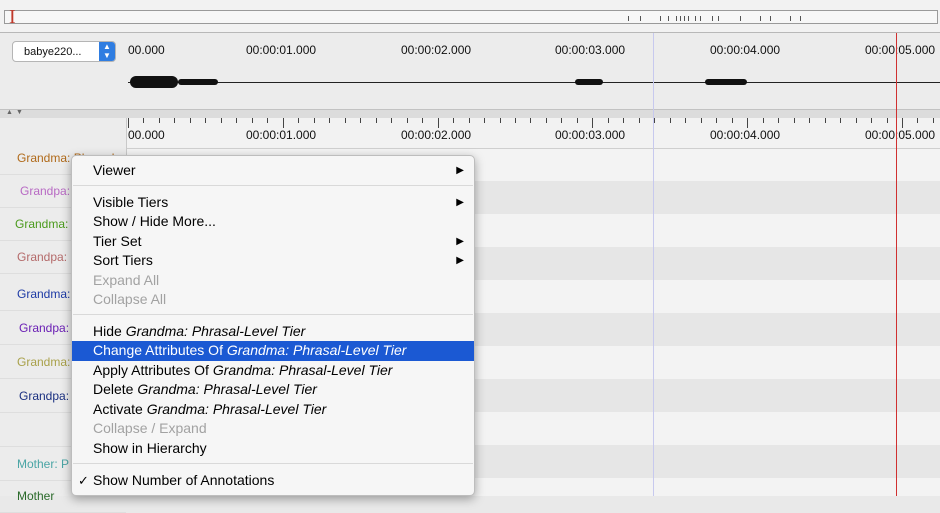  I want to click on ruler-label: 00.000, so click(146, 50).